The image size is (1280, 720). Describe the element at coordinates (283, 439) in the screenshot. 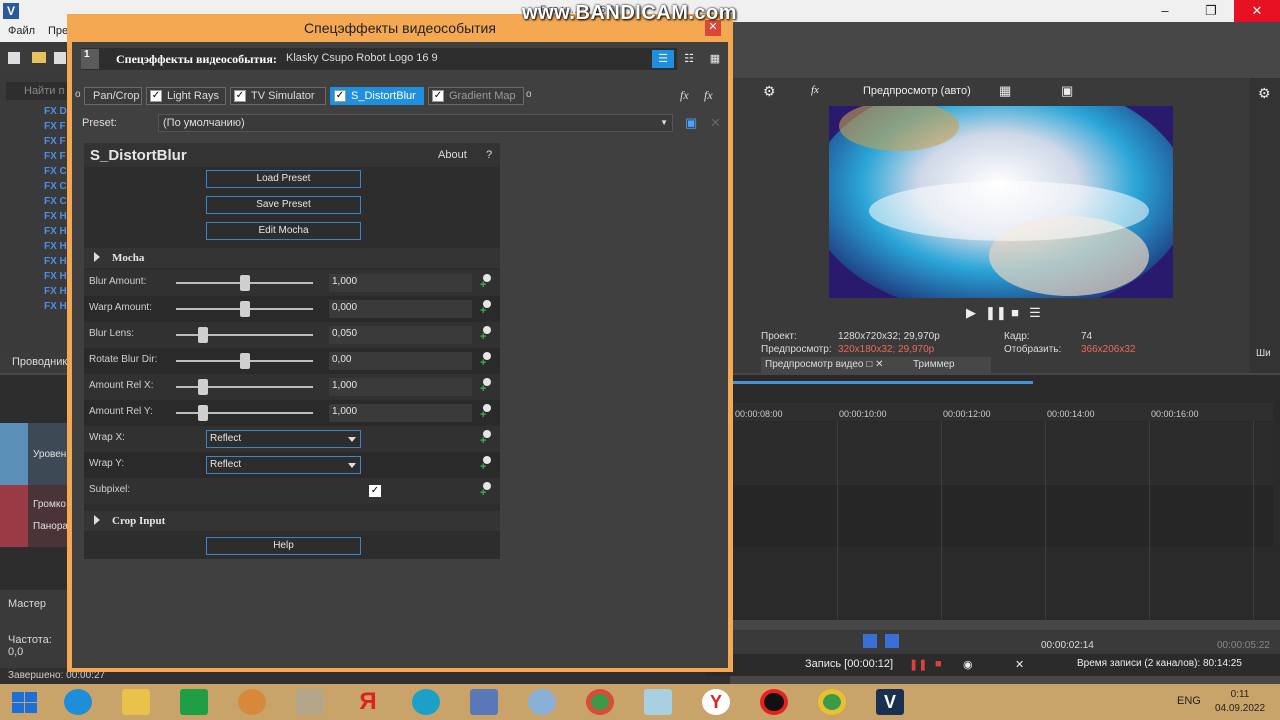

I see `wrap-x-select: Reflect` at that location.